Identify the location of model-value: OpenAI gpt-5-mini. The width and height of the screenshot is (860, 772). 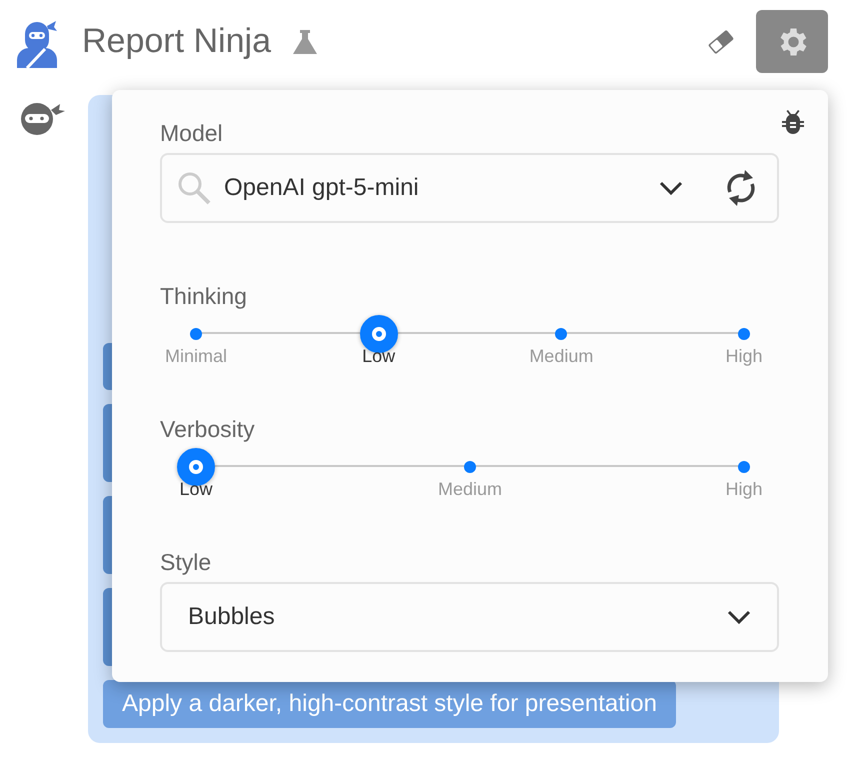
(322, 188).